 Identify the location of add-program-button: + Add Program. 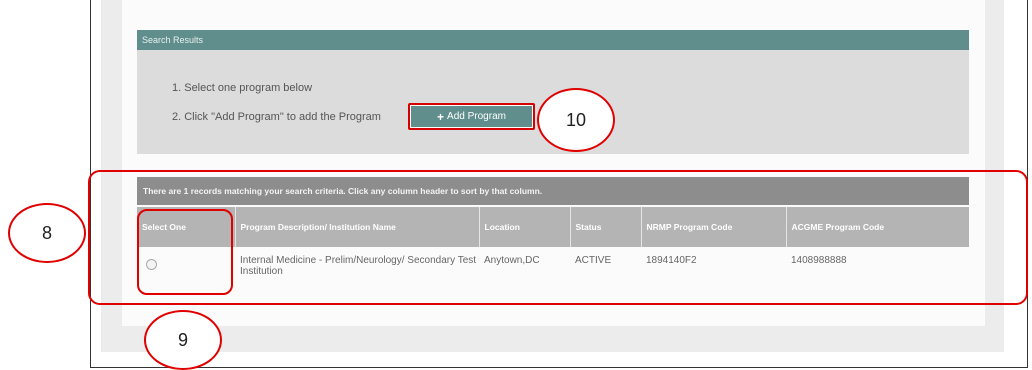
(471, 116).